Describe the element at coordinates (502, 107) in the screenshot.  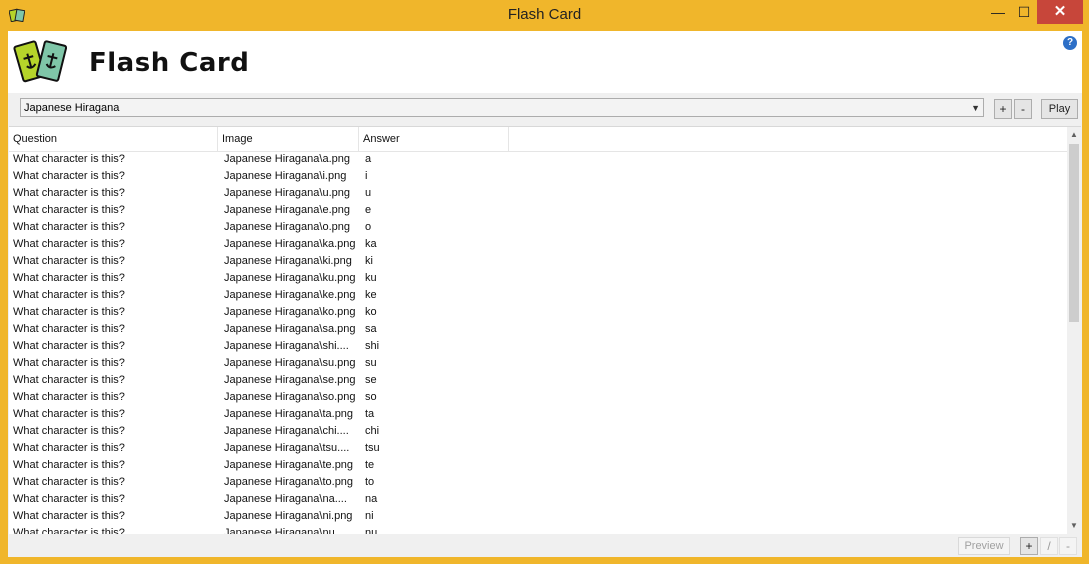
I see `deck-dropdown: Japanese Hiragana ▼` at that location.